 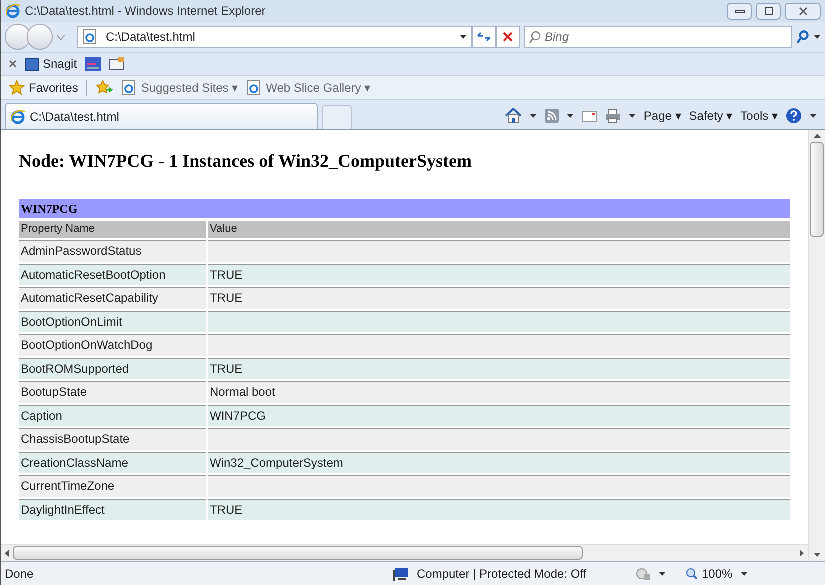 What do you see at coordinates (499, 229) in the screenshot?
I see `column-header: Value` at bounding box center [499, 229].